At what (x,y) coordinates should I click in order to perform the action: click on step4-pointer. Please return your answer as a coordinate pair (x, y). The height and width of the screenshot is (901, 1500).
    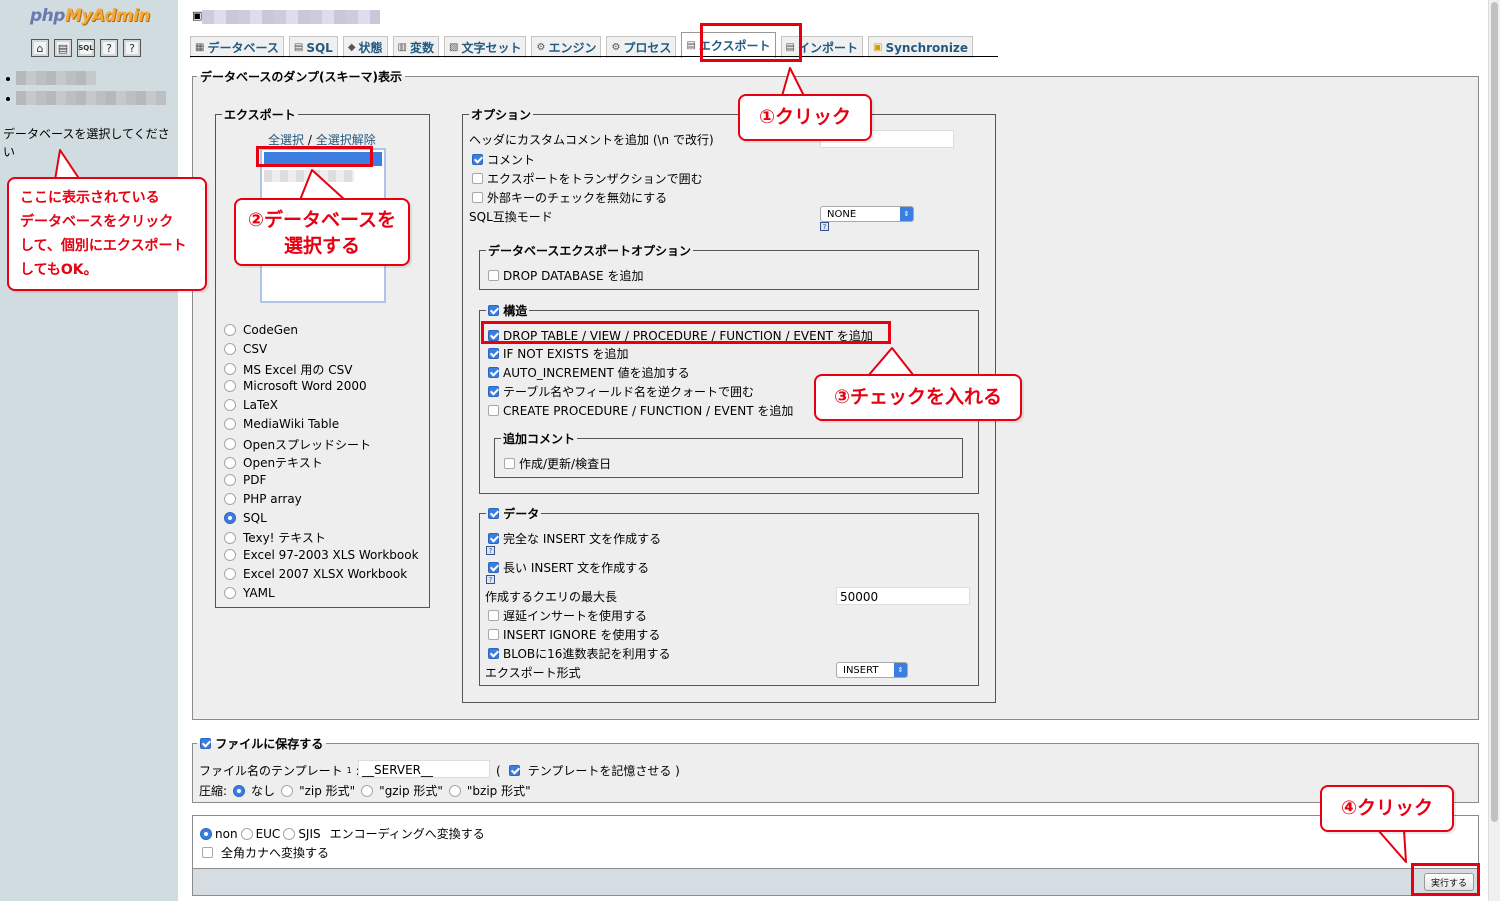
    Looking at the image, I should click on (1392, 846).